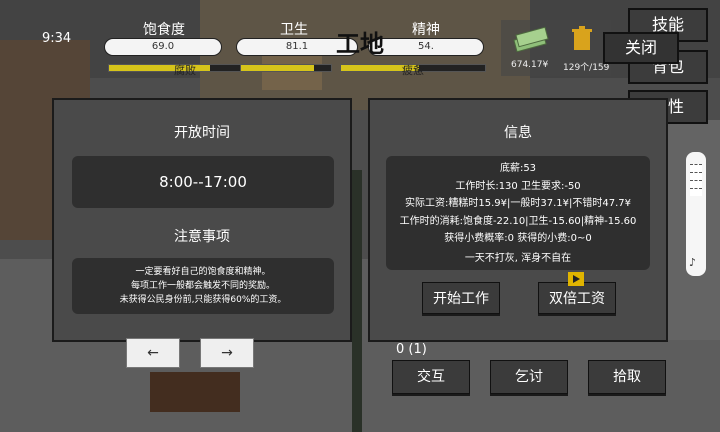  I want to click on spirit-status: 疲惫, so click(413, 70).